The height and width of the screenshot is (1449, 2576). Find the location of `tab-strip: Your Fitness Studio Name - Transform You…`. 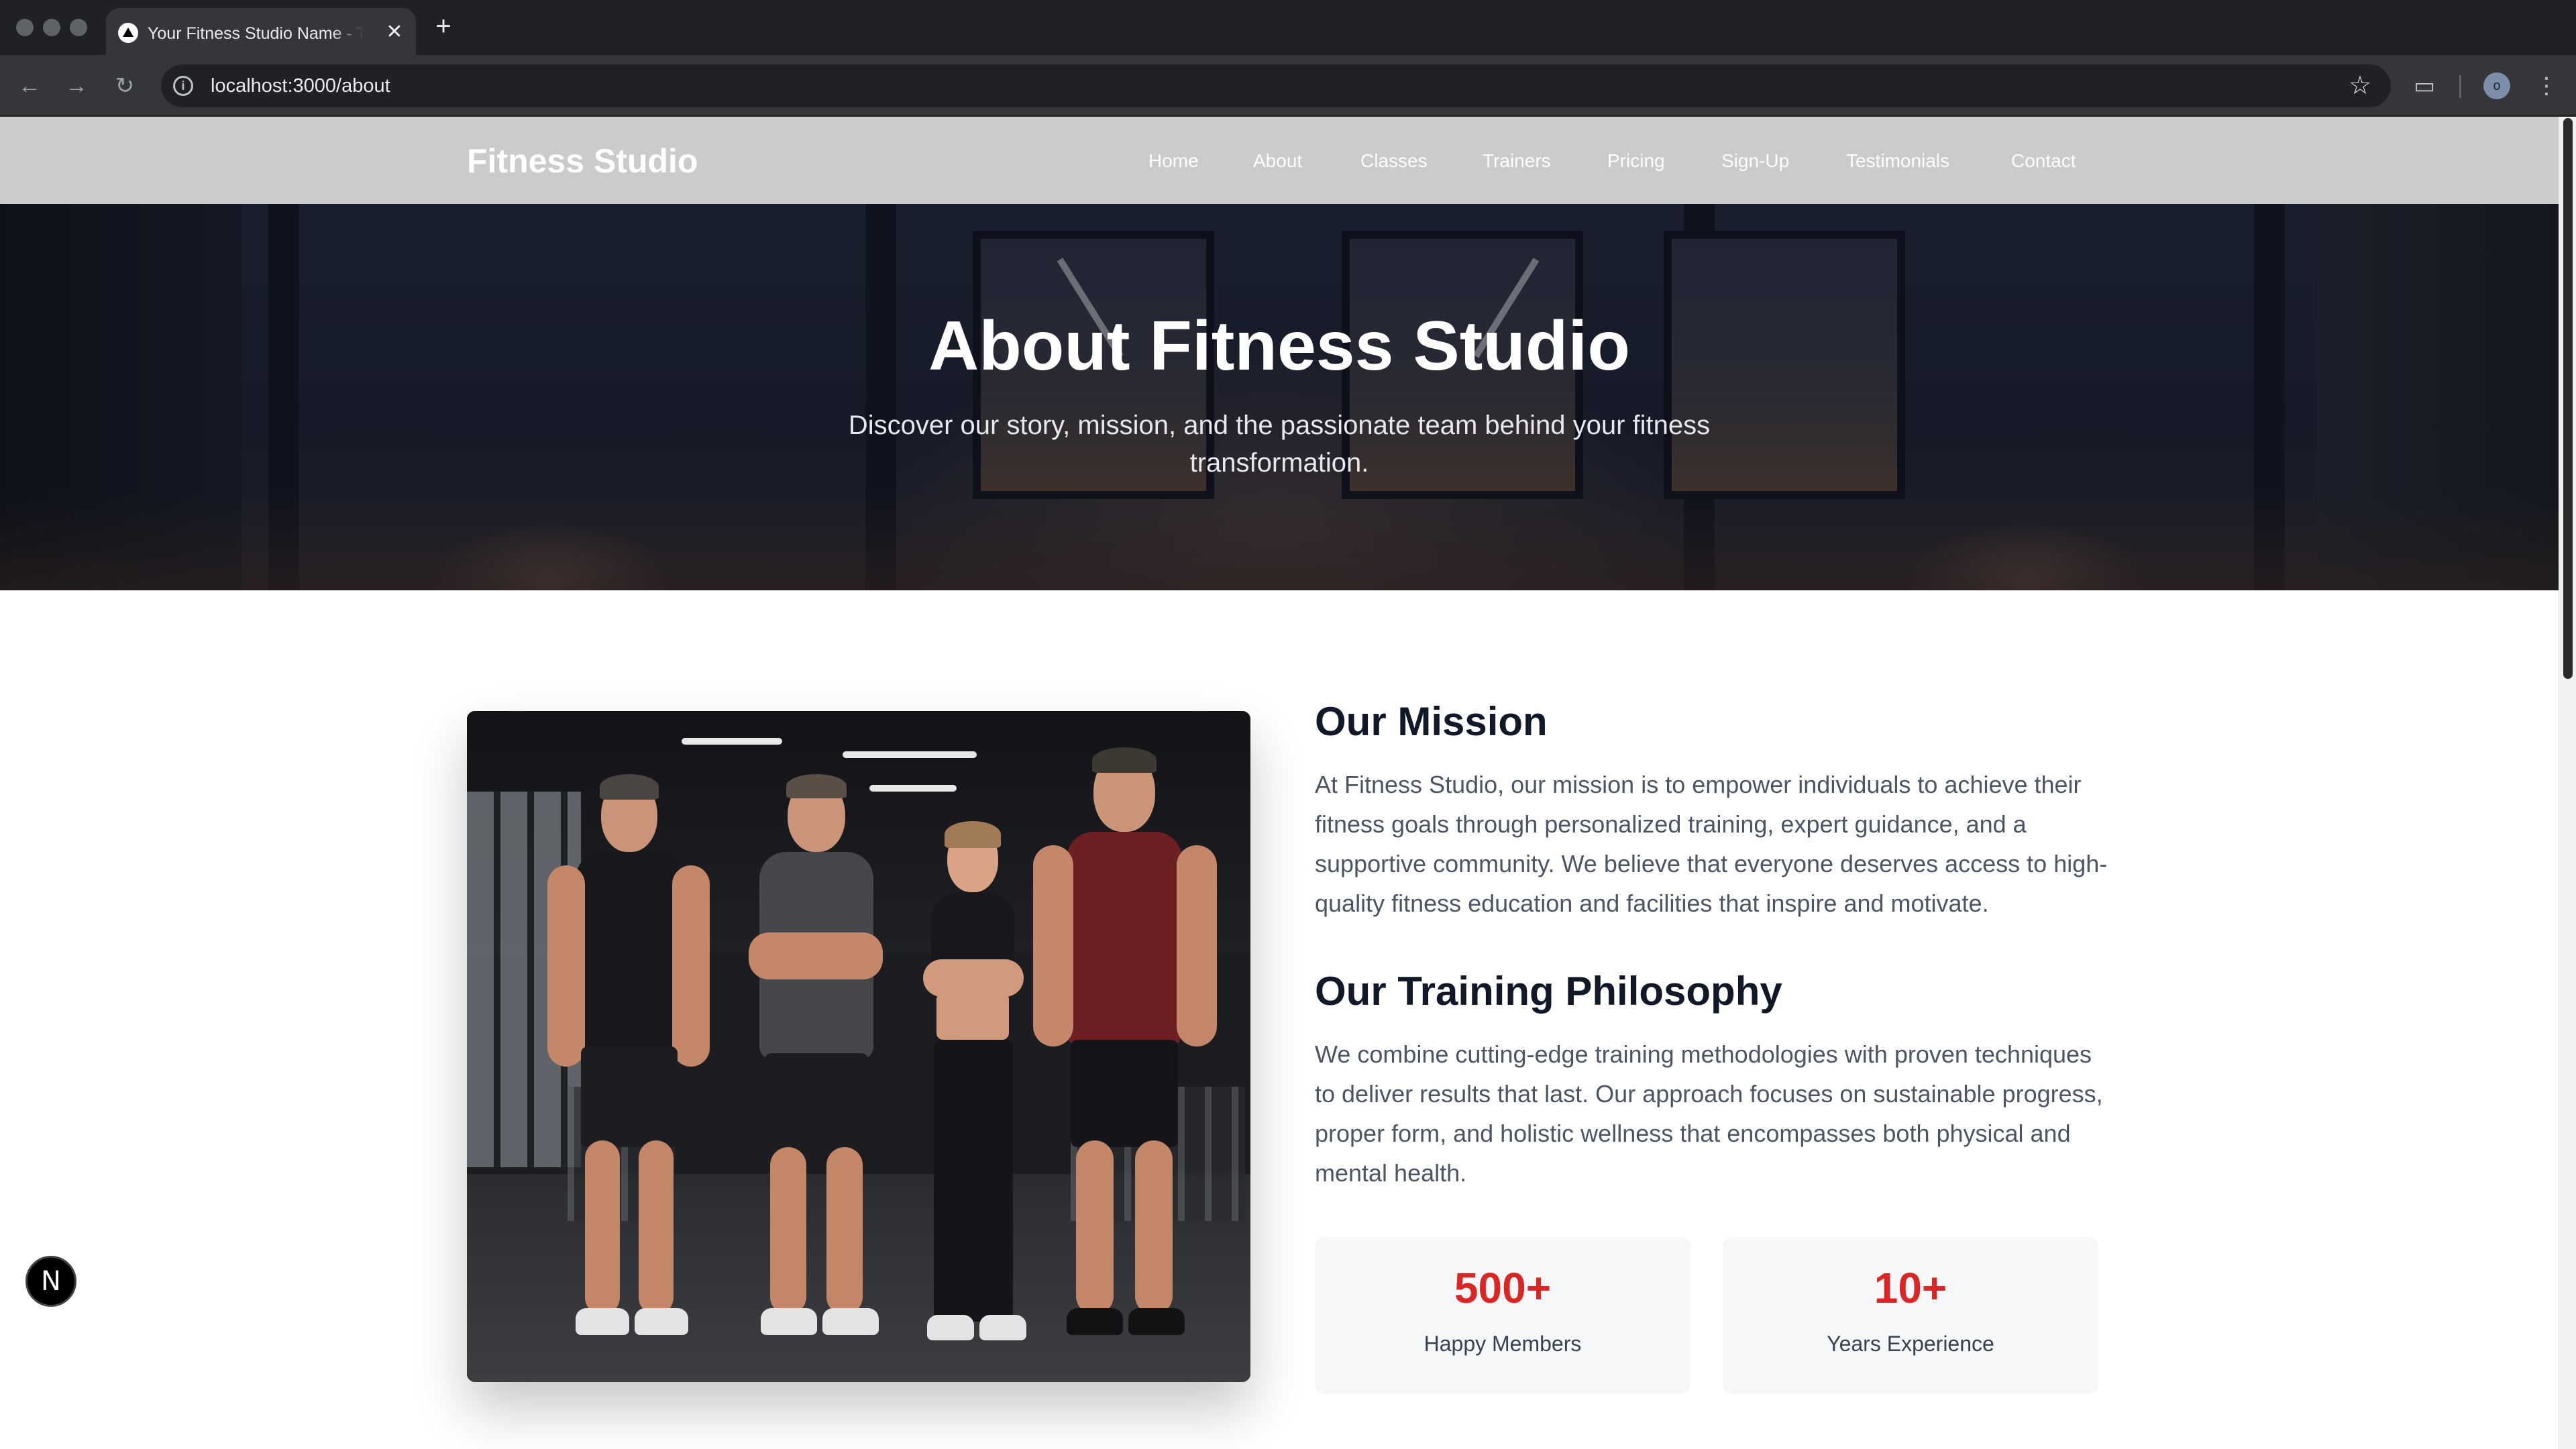

tab-strip: Your Fitness Studio Name - Transform You… is located at coordinates (1288, 27).